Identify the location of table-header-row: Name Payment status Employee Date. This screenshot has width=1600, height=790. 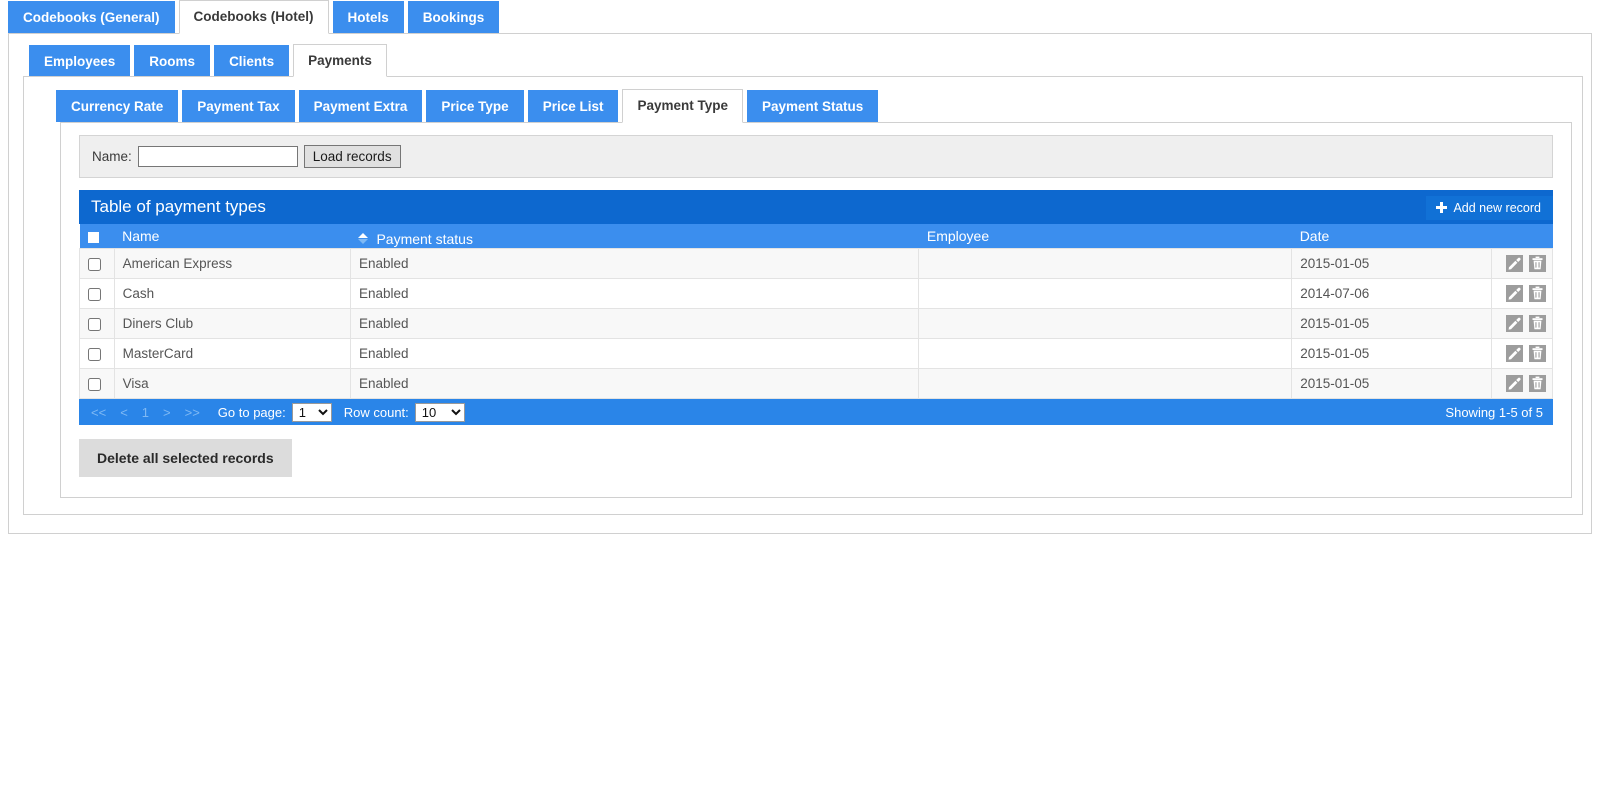
(816, 236).